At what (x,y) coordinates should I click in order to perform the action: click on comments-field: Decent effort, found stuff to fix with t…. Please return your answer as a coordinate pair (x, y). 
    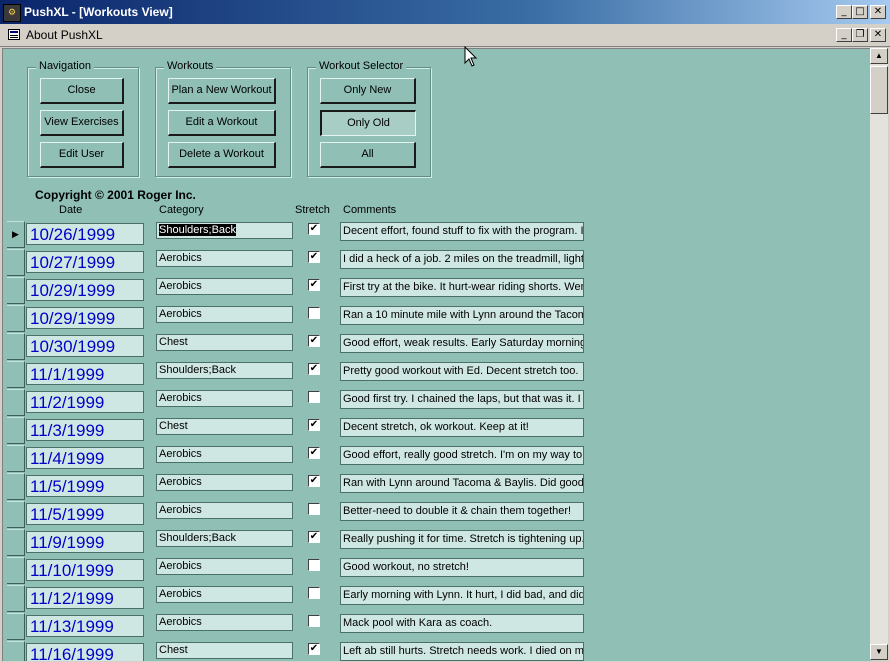
    Looking at the image, I should click on (462, 231).